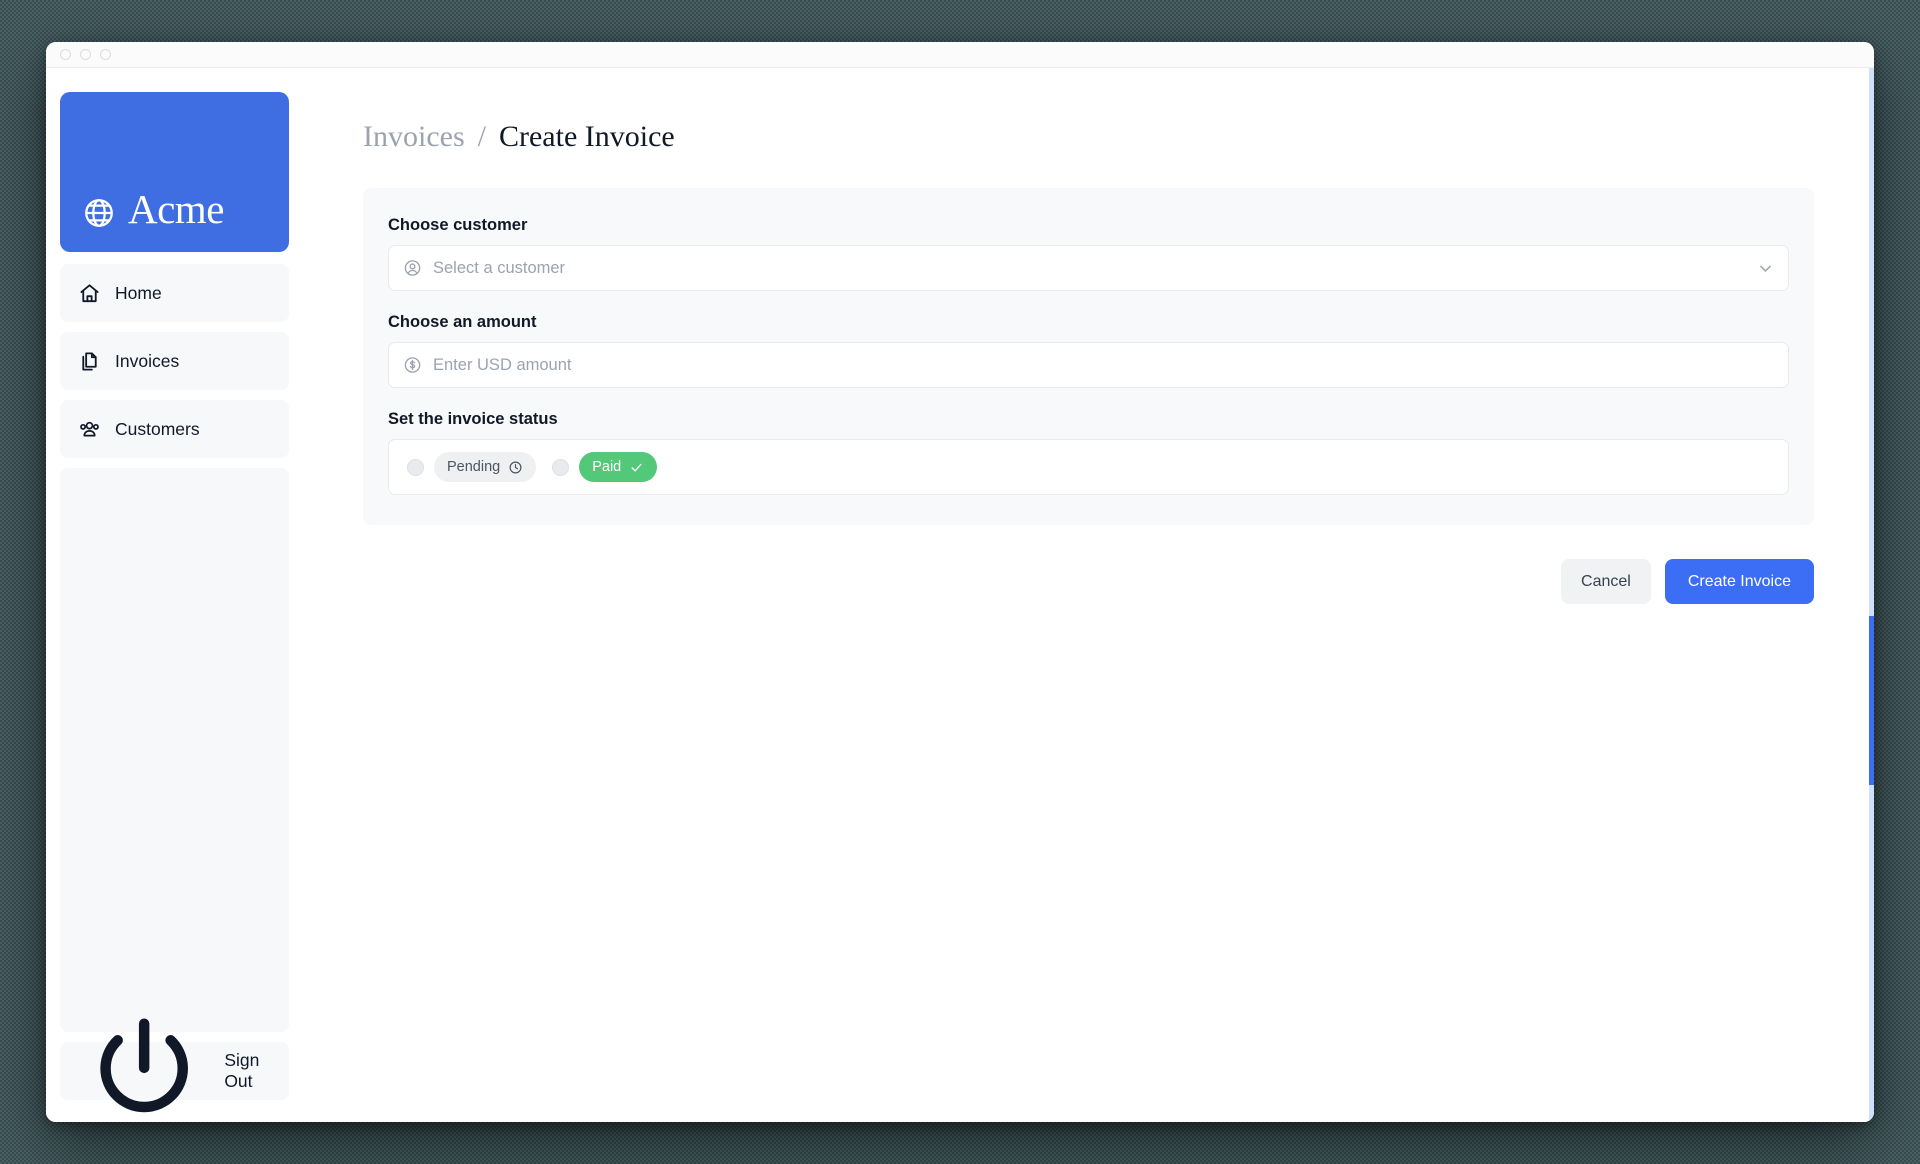  What do you see at coordinates (147, 360) in the screenshot?
I see `sidebar-item-label: Invoices` at bounding box center [147, 360].